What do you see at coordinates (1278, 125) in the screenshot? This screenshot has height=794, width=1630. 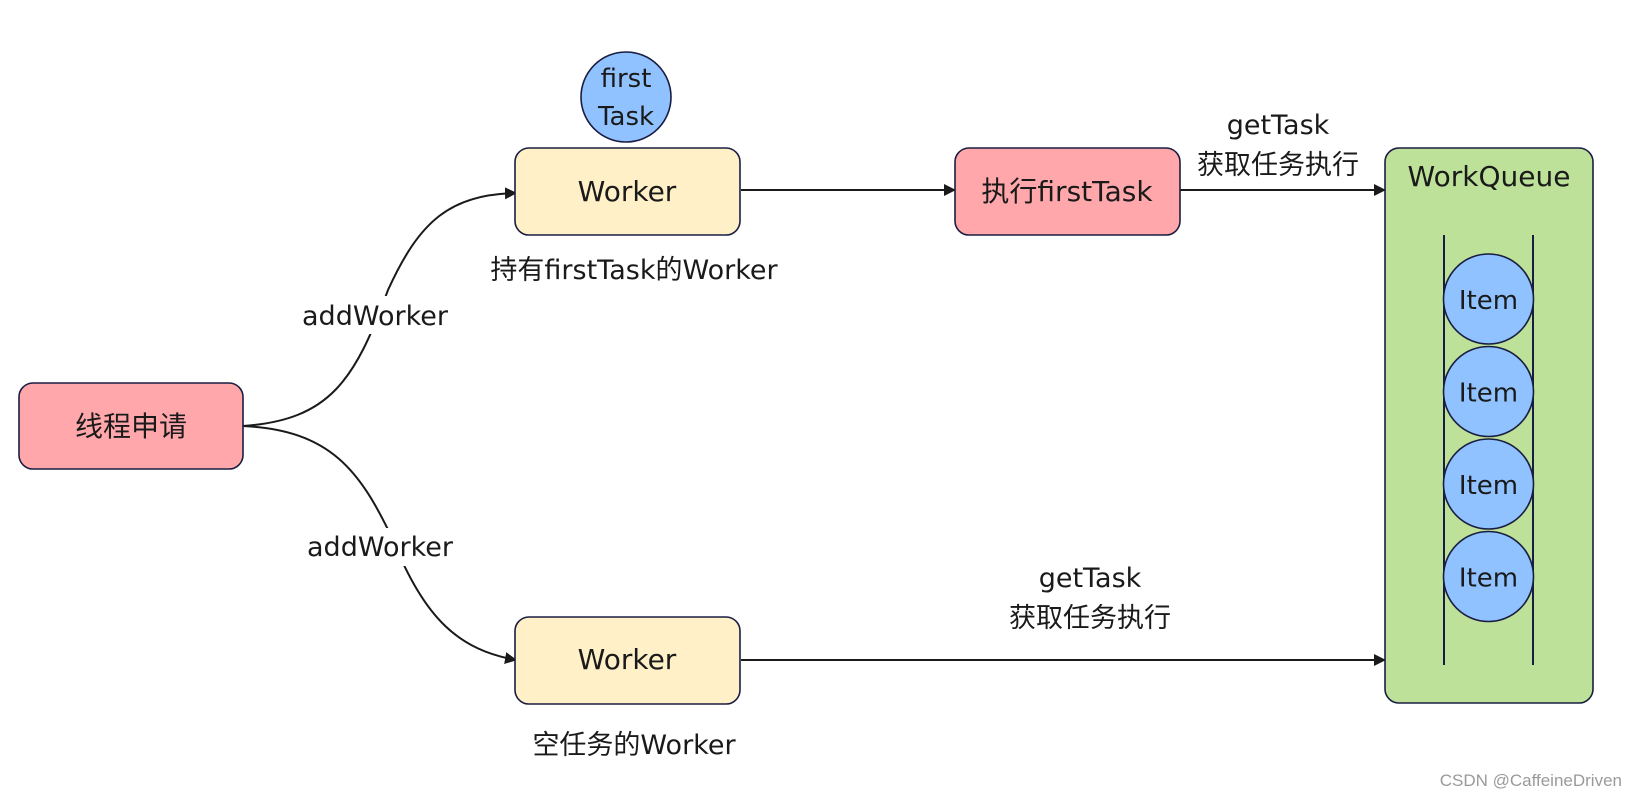 I see `edge-label-get-task-top-line1: getTask` at bounding box center [1278, 125].